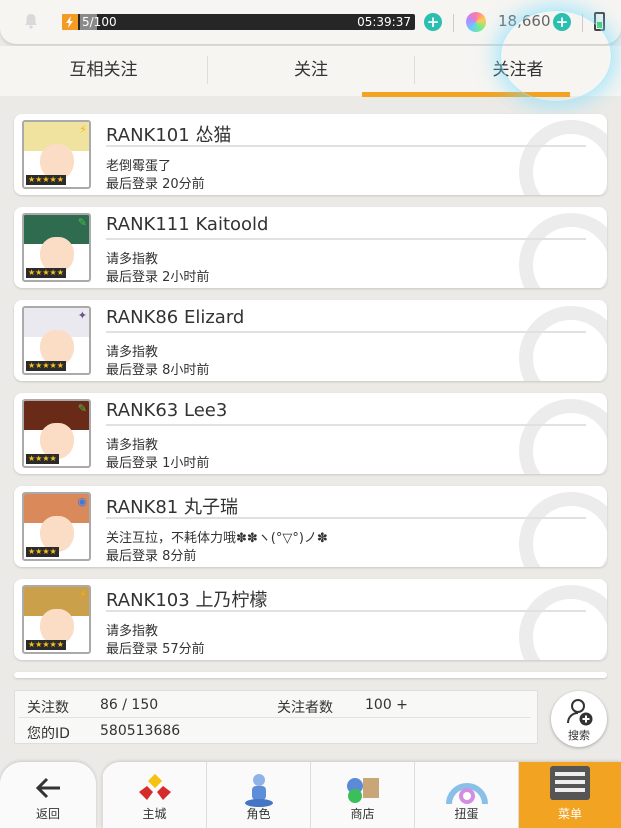  What do you see at coordinates (305, 708) in the screenshot?
I see `followers-count-label: 关注者数` at bounding box center [305, 708].